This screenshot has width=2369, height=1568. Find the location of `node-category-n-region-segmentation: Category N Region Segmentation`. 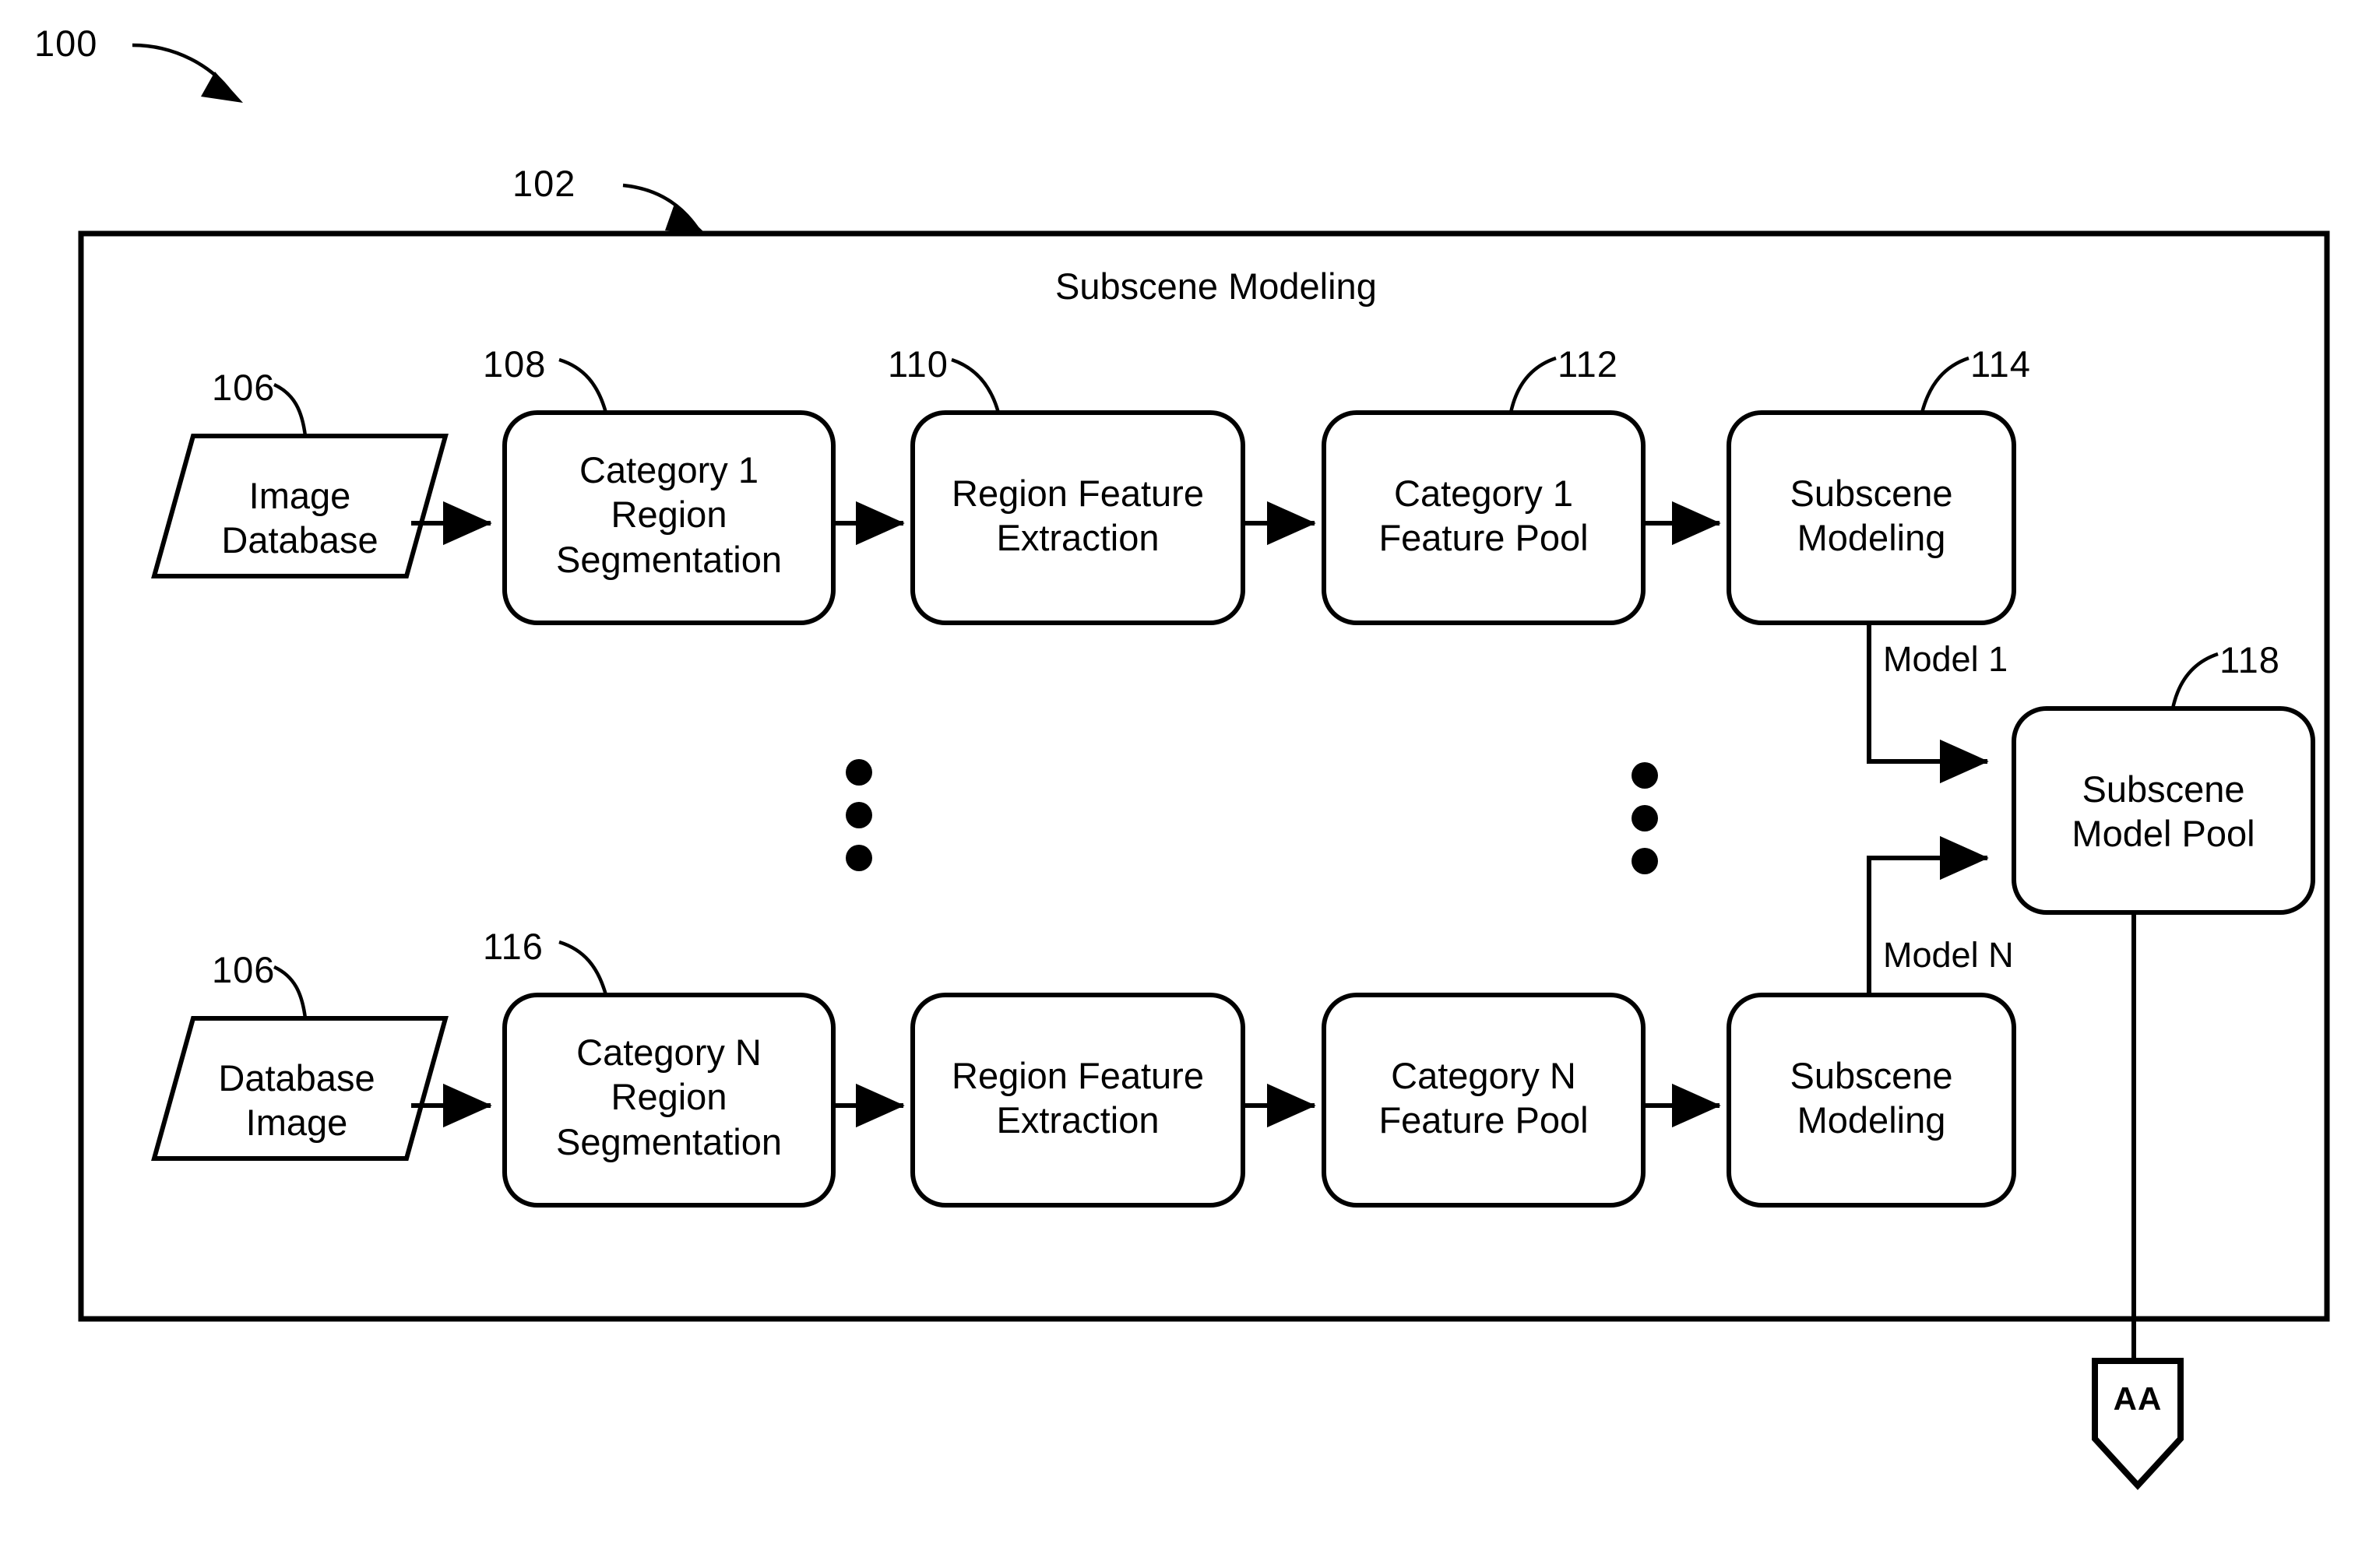

node-category-n-region-segmentation: Category N Region Segmentation is located at coordinates (669, 1097).